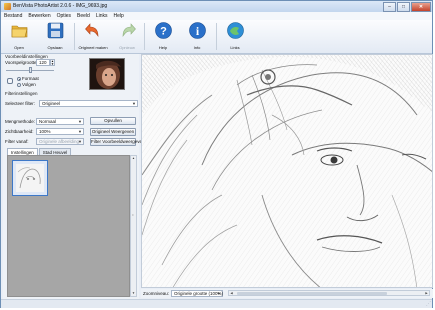 This screenshot has width=435, height=310. I want to click on filter-from-select: Originele afbeelding ▼, so click(60, 141).